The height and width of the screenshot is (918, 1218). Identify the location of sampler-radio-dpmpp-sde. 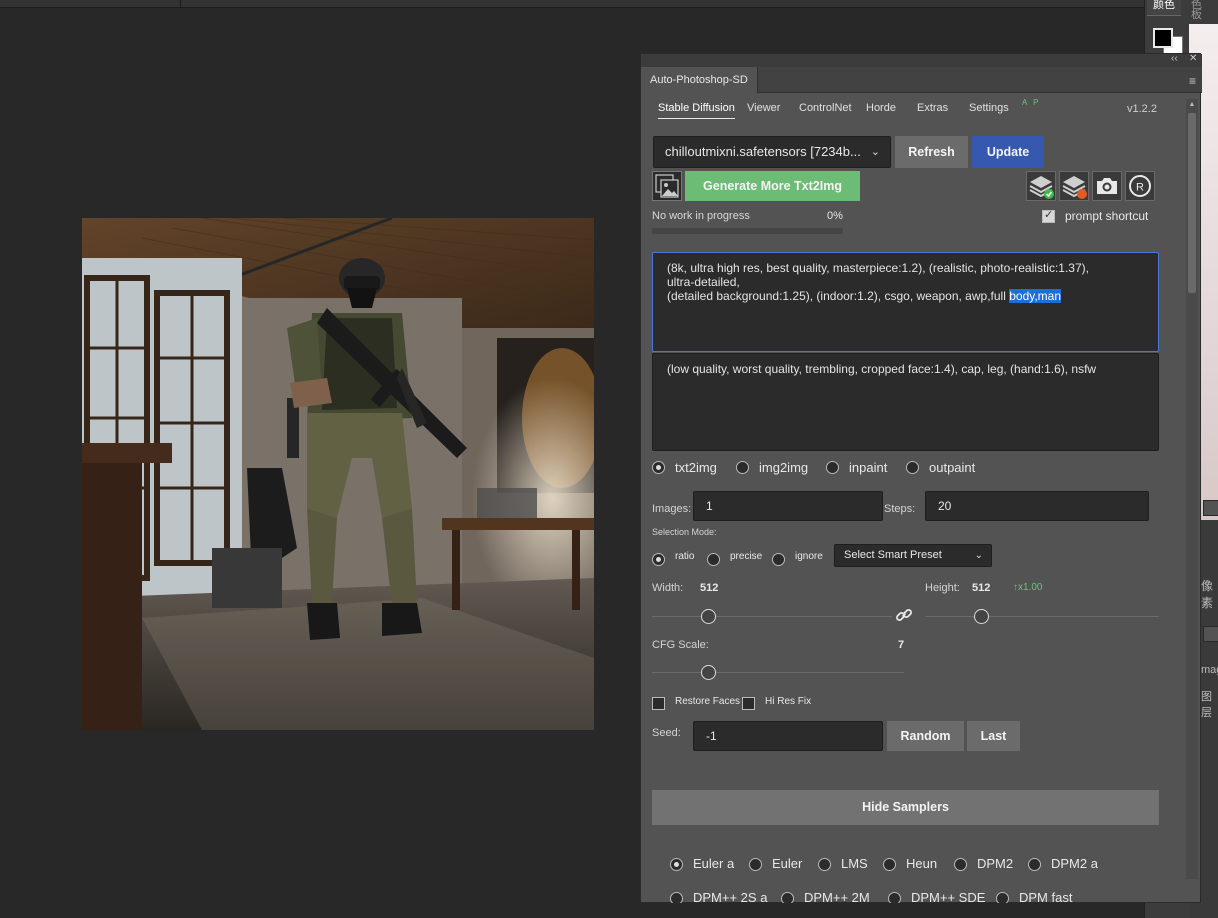
(894, 897).